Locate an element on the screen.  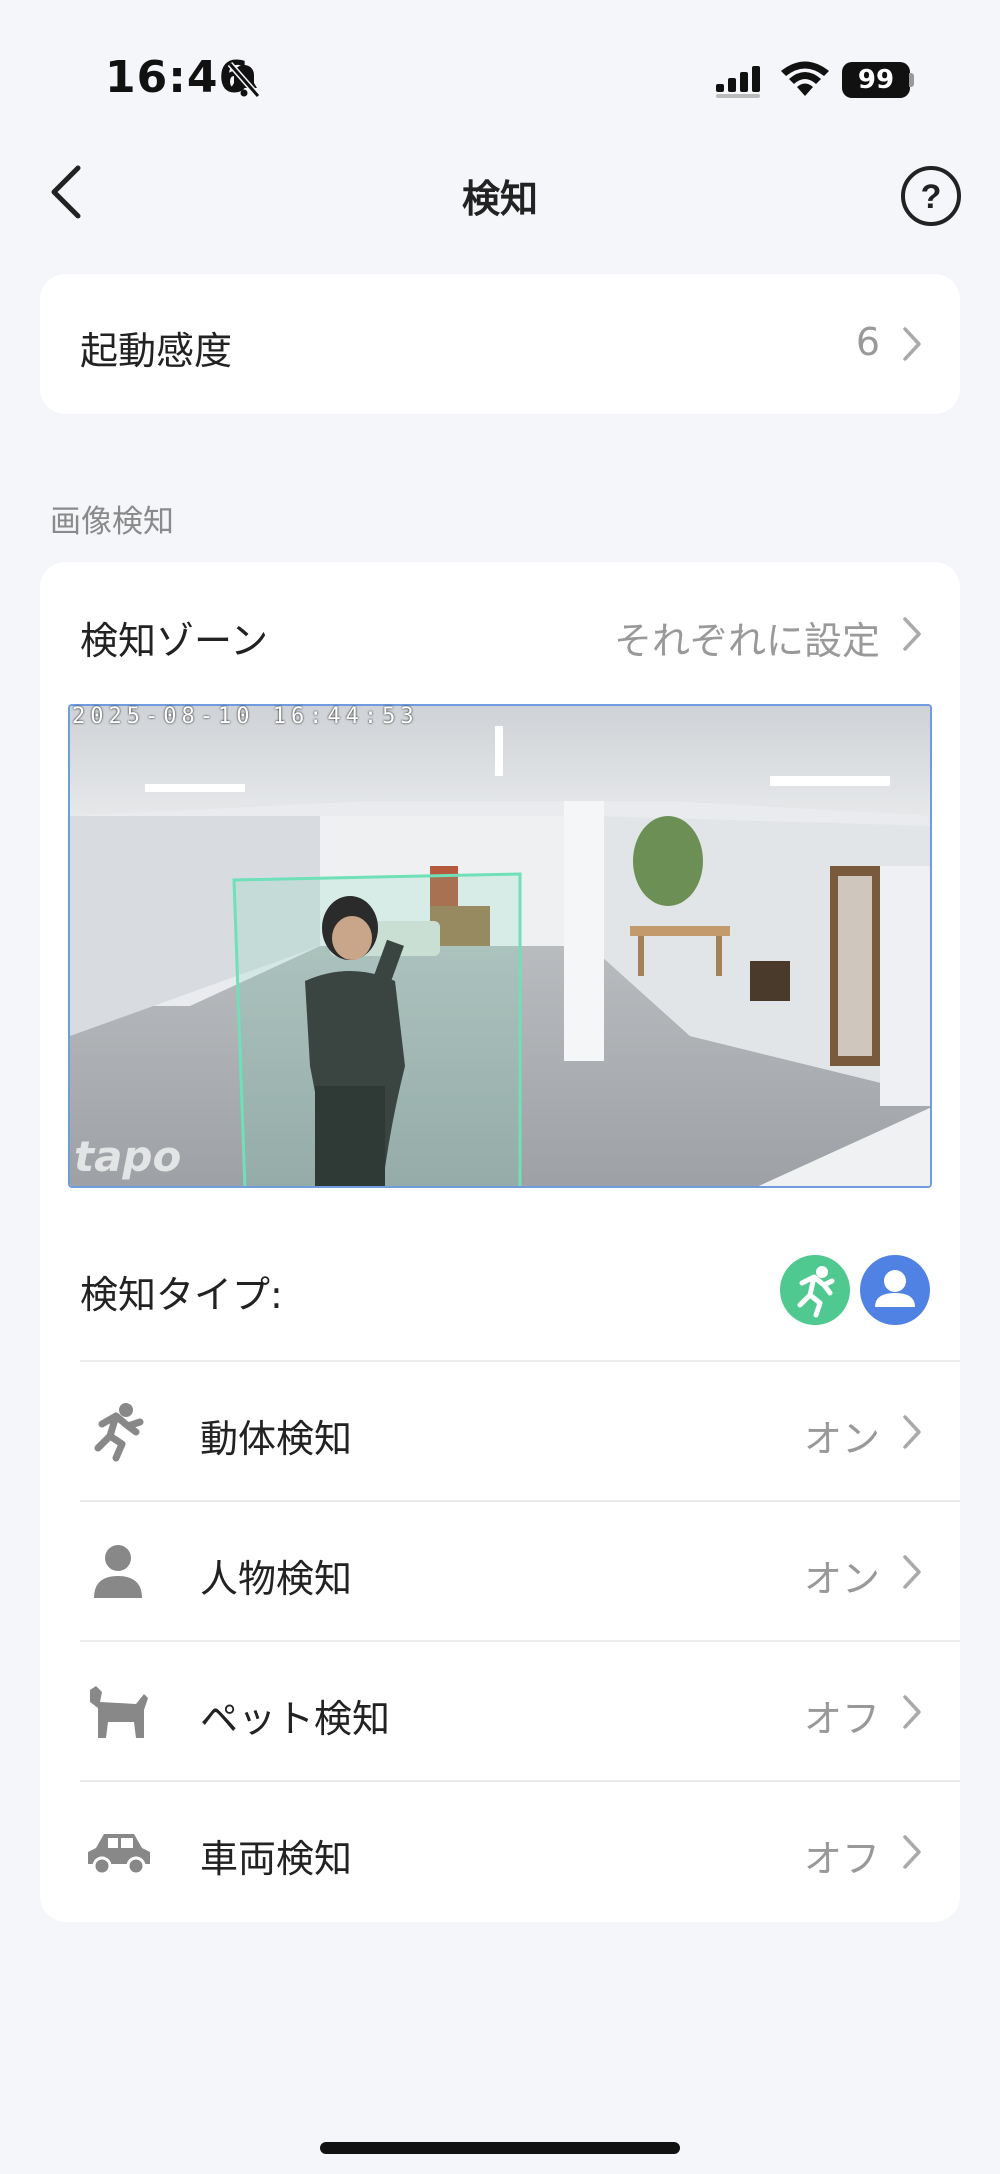
person-type-badge is located at coordinates (895, 1290).